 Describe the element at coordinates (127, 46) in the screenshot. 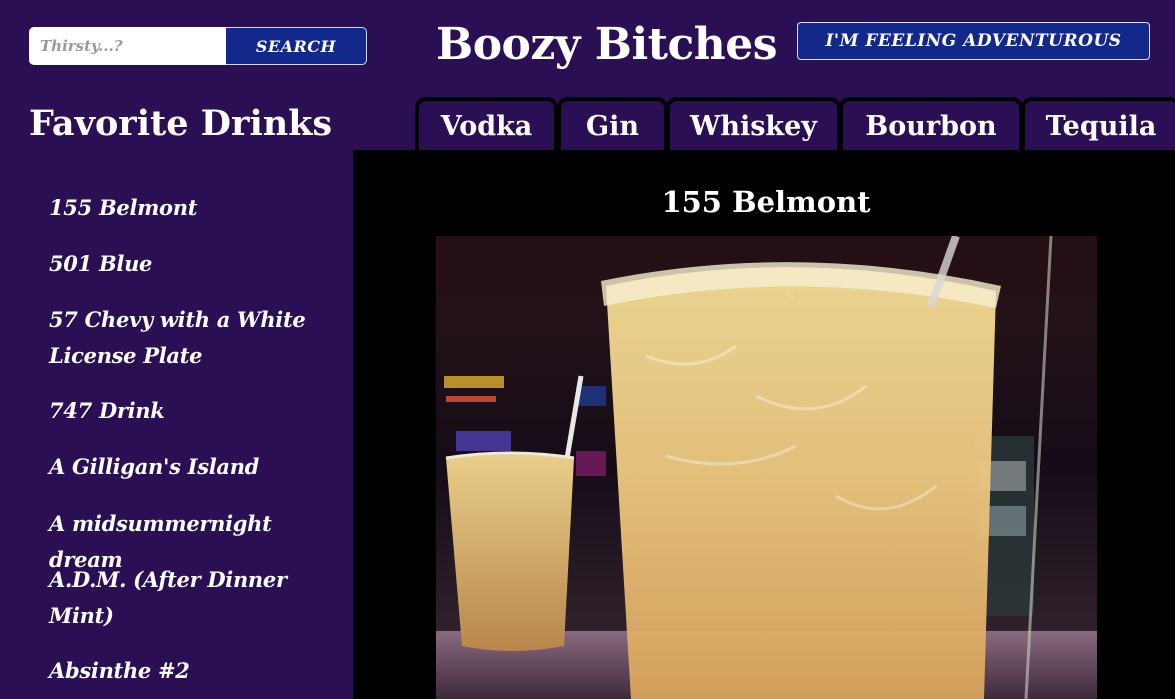

I see `search-input` at that location.